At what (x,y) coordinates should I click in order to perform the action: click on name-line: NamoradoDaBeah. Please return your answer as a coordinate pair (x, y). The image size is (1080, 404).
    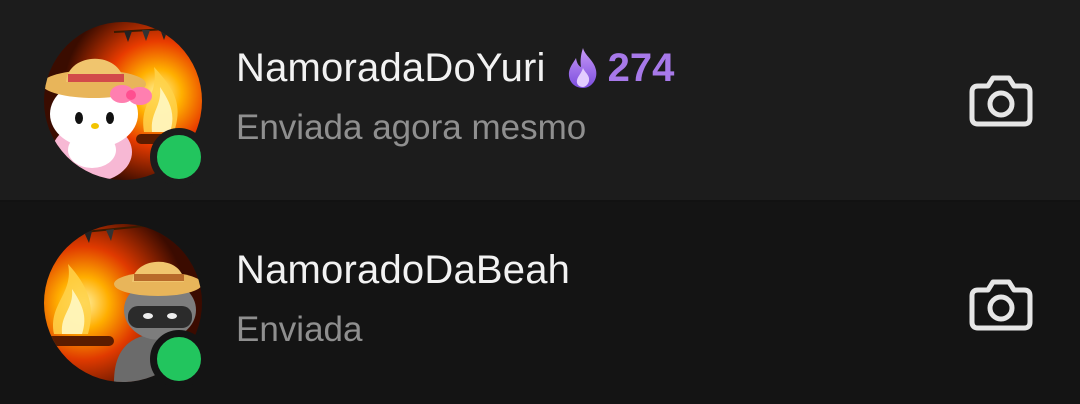
    Looking at the image, I should click on (403, 270).